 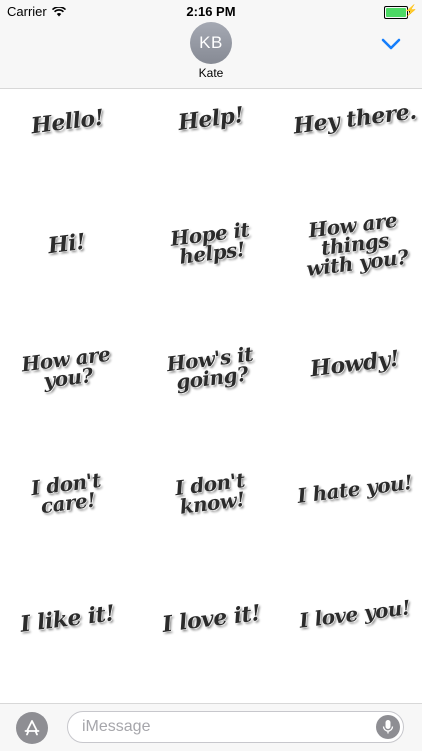 I want to click on sticker-text: How are you?, so click(x=66, y=367).